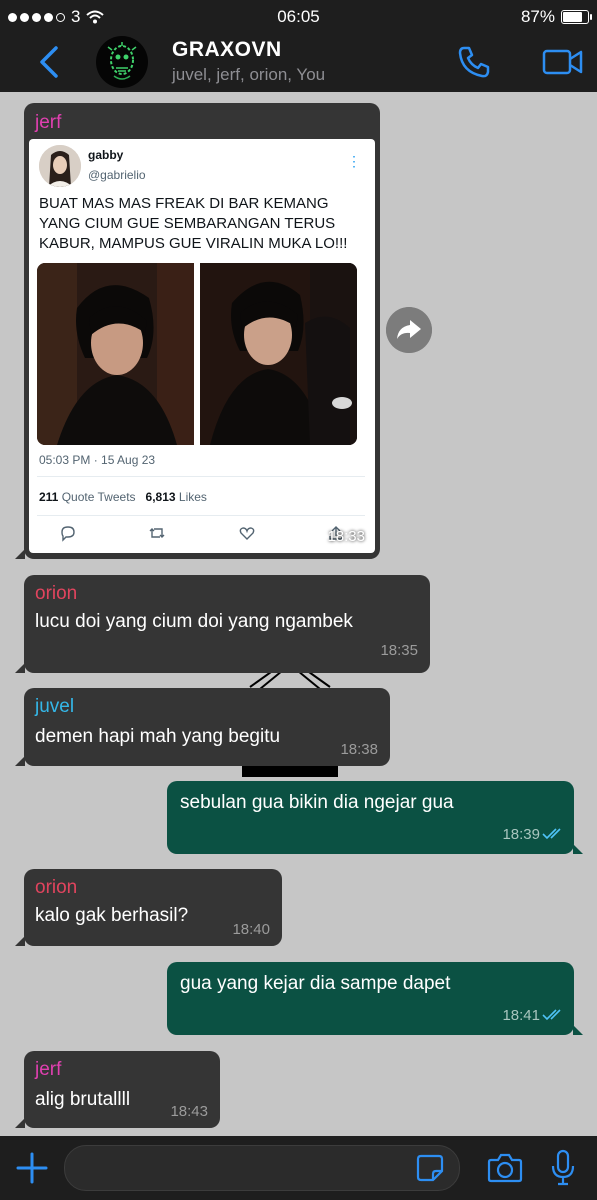  I want to click on sticker-icon, so click(430, 1168).